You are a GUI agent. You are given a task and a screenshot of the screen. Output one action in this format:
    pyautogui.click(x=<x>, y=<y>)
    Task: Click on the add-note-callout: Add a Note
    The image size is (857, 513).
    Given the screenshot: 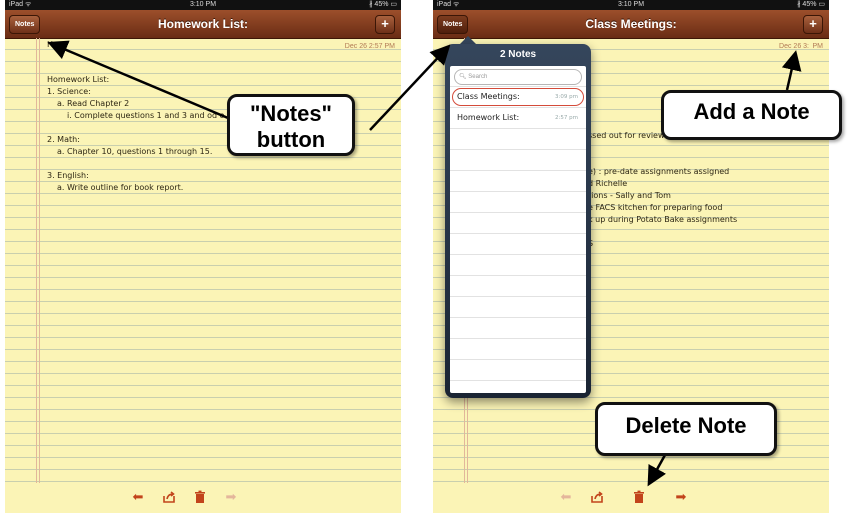 What is the action you would take?
    pyautogui.click(x=751, y=115)
    